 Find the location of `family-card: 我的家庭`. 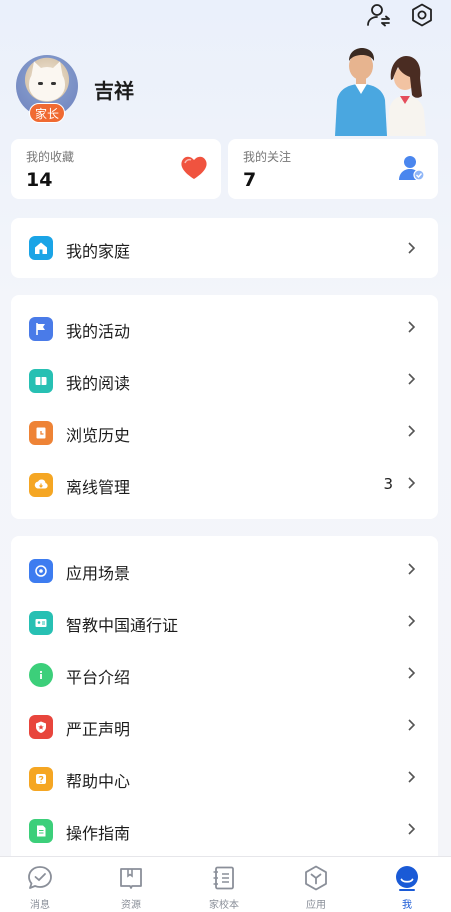

family-card: 我的家庭 is located at coordinates (224, 248).